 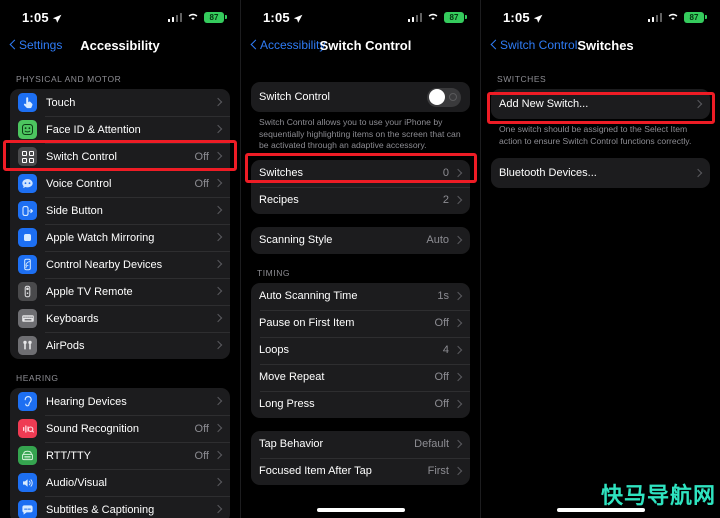 What do you see at coordinates (69, 455) in the screenshot?
I see `row-label: RTT/TTY` at bounding box center [69, 455].